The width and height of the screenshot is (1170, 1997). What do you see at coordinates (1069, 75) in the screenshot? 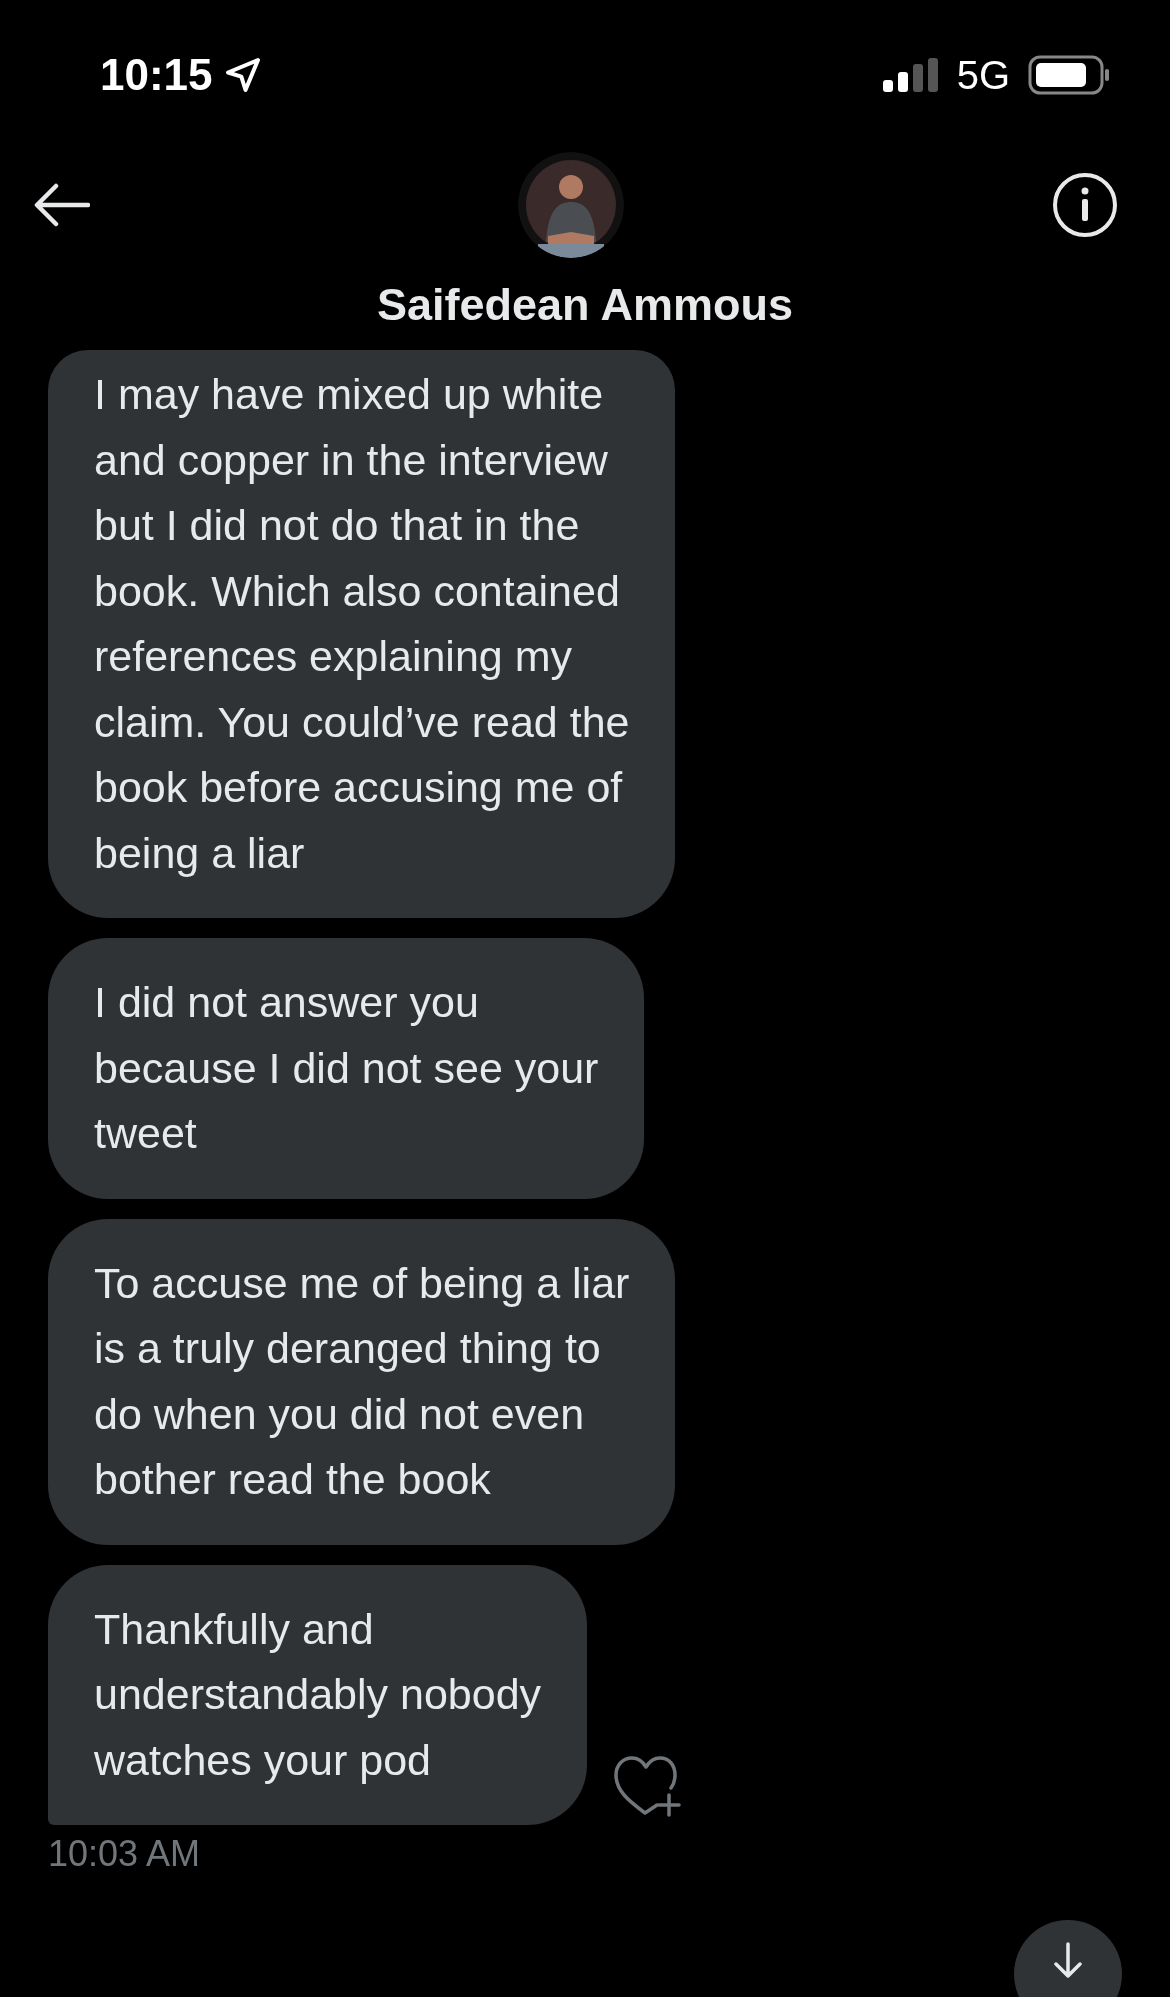
I see `battery-icon` at bounding box center [1069, 75].